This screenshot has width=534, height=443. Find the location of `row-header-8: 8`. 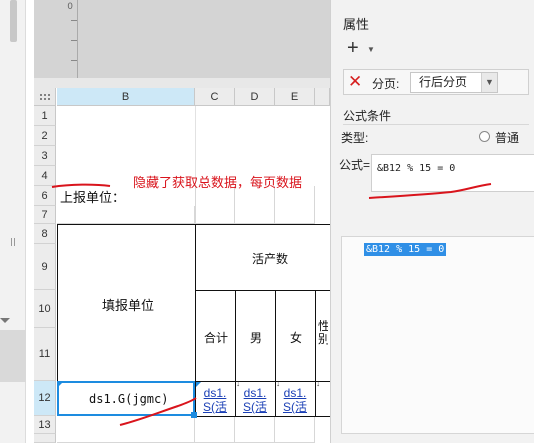

row-header-8: 8 is located at coordinates (45, 234).